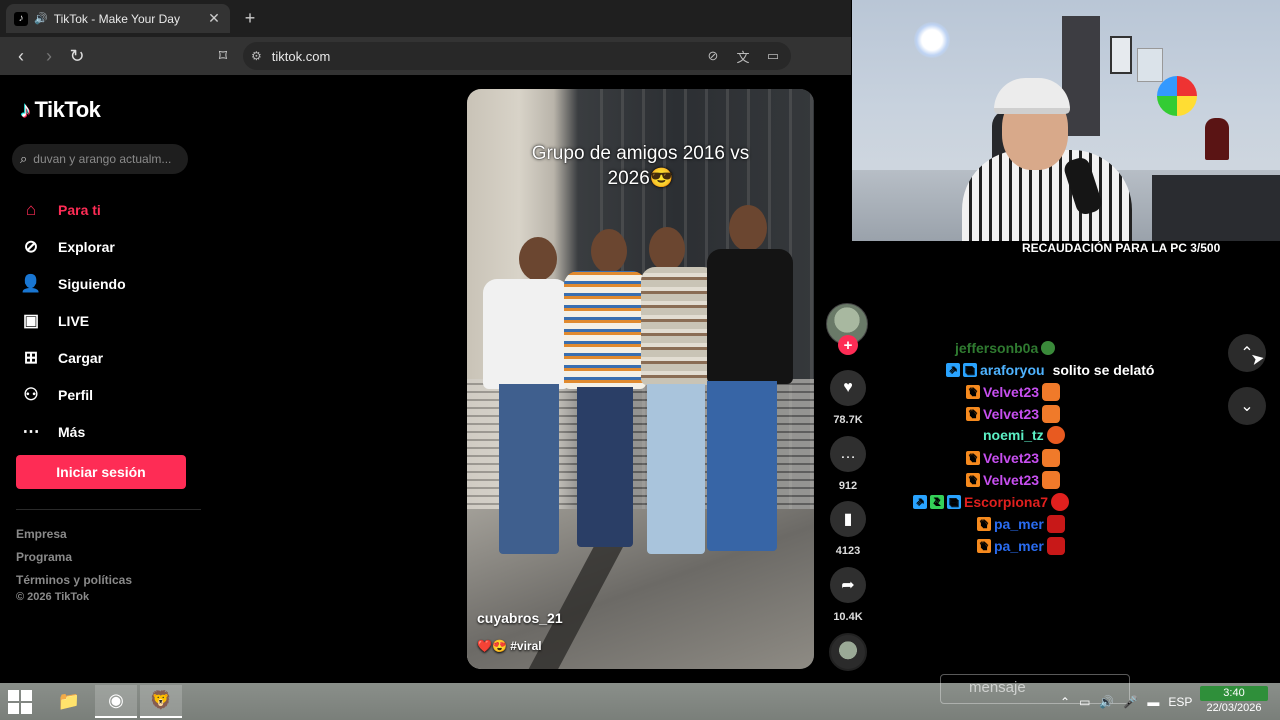 The width and height of the screenshot is (1280, 720). I want to click on reload-button: ↻, so click(77, 56).